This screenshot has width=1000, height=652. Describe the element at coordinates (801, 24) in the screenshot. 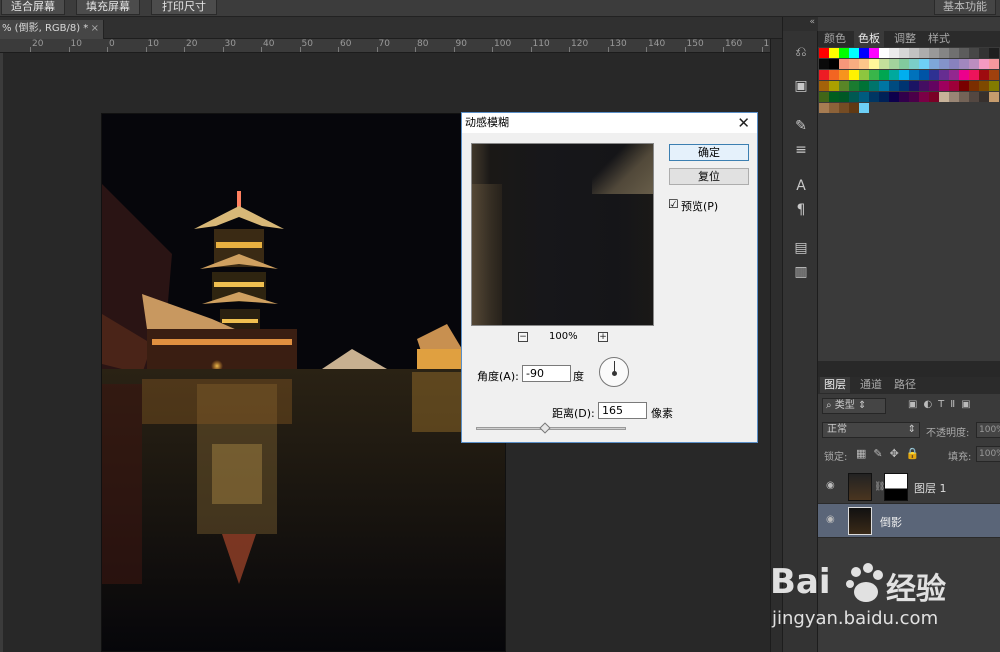

I see `collapse-panels-icon: «` at that location.